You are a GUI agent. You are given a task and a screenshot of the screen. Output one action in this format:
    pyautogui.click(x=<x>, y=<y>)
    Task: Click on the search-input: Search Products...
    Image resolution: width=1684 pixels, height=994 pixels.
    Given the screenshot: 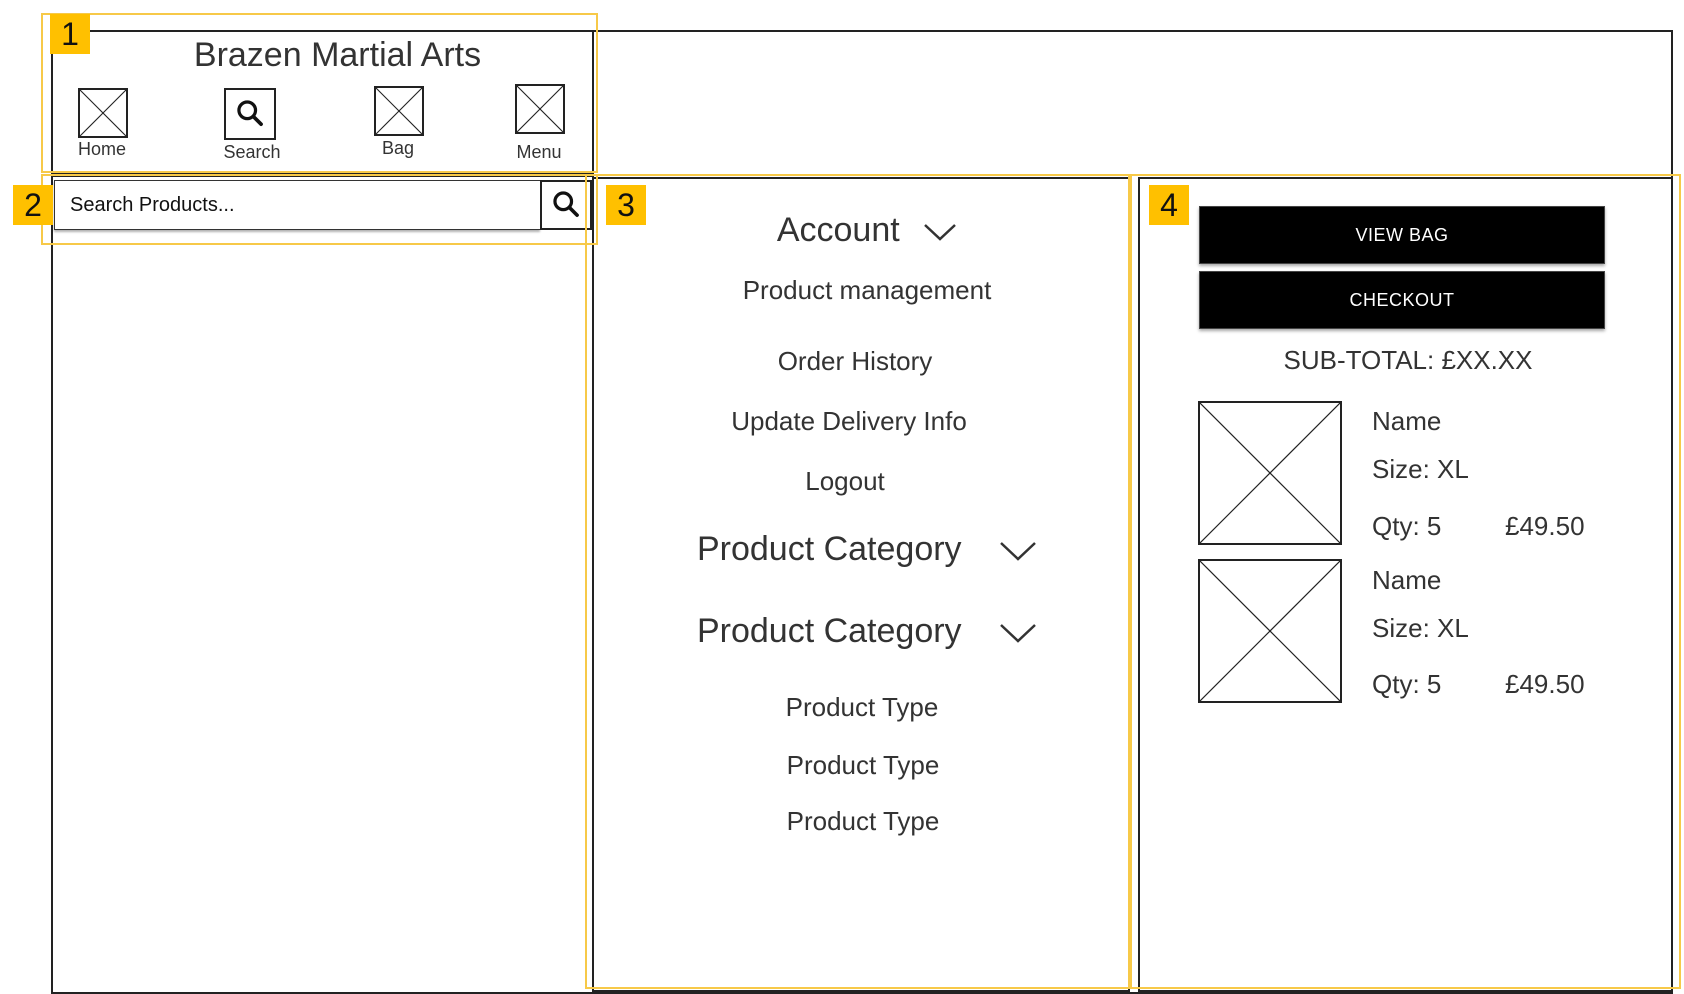 What is the action you would take?
    pyautogui.click(x=297, y=205)
    